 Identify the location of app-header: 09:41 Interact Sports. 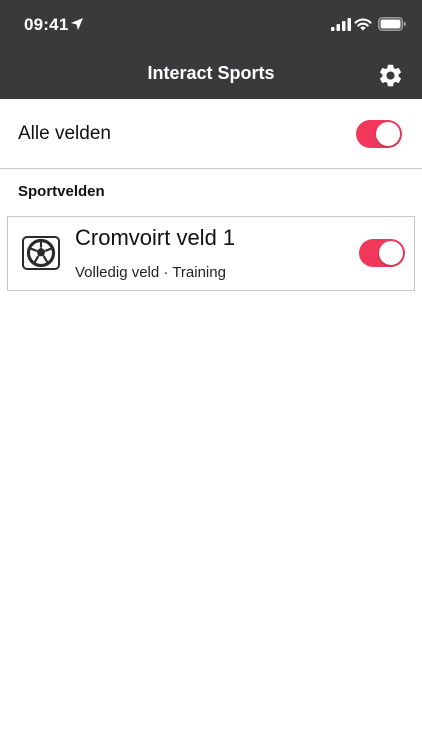
(211, 49).